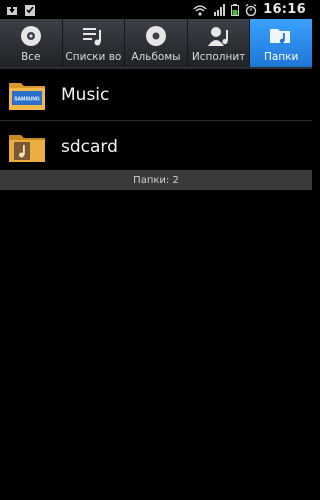 The height and width of the screenshot is (500, 320). I want to click on folder-music-icon, so click(280, 36).